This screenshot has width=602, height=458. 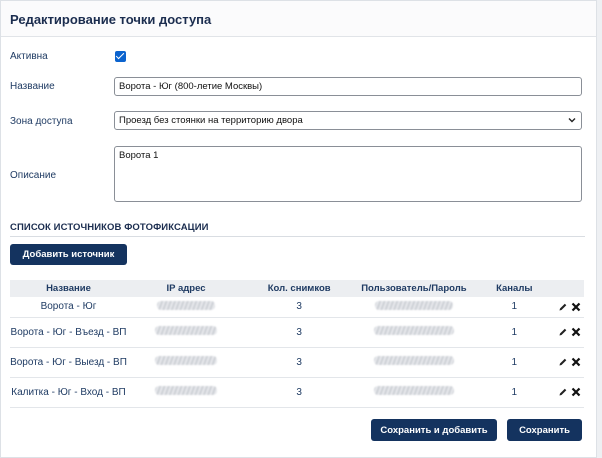 I want to click on row-name: Ворота - Юг, so click(x=68, y=307).